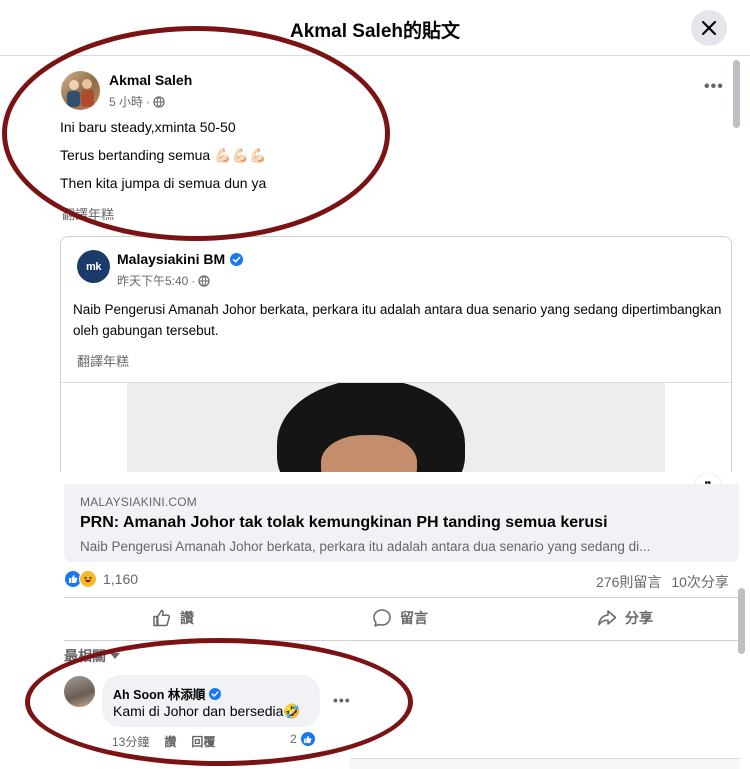  Describe the element at coordinates (293, 739) in the screenshot. I see `comment-reaction-count: 2` at that location.